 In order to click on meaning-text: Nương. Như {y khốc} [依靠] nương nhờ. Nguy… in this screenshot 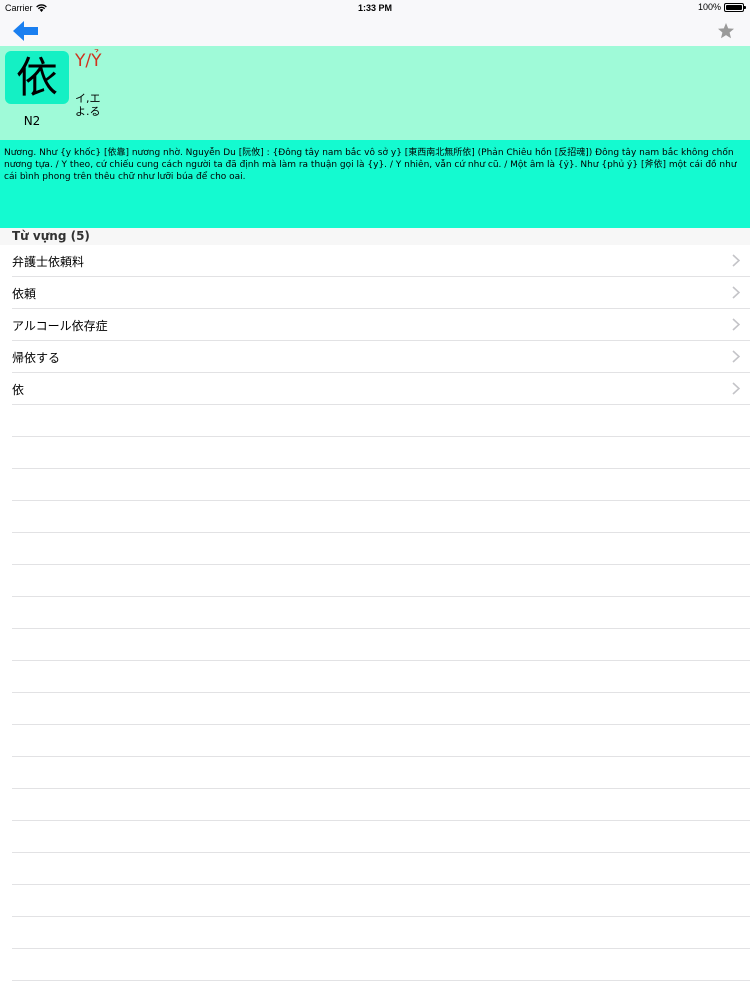, I will do `click(370, 165)`.